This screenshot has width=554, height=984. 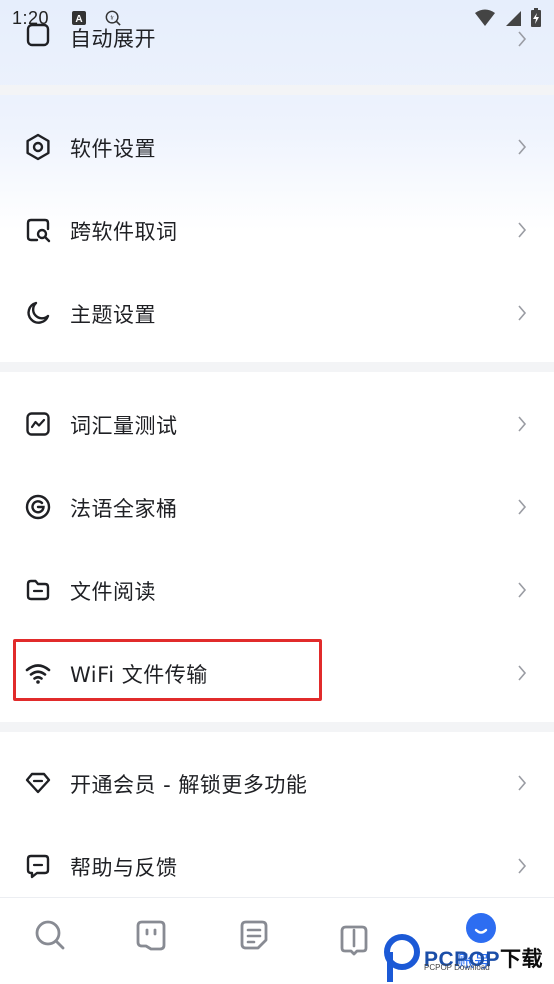 What do you see at coordinates (113, 149) in the screenshot?
I see `menu-item-label: 软件设置` at bounding box center [113, 149].